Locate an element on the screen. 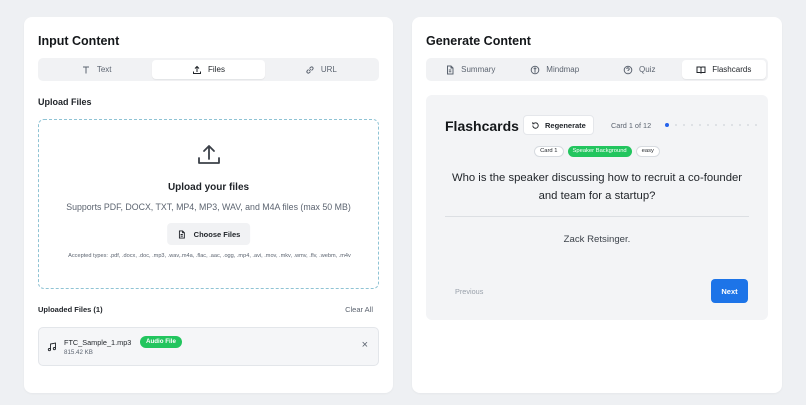 The width and height of the screenshot is (806, 405). generate-tabs: Summary Mindmap Quiz Flashcards is located at coordinates (597, 69).